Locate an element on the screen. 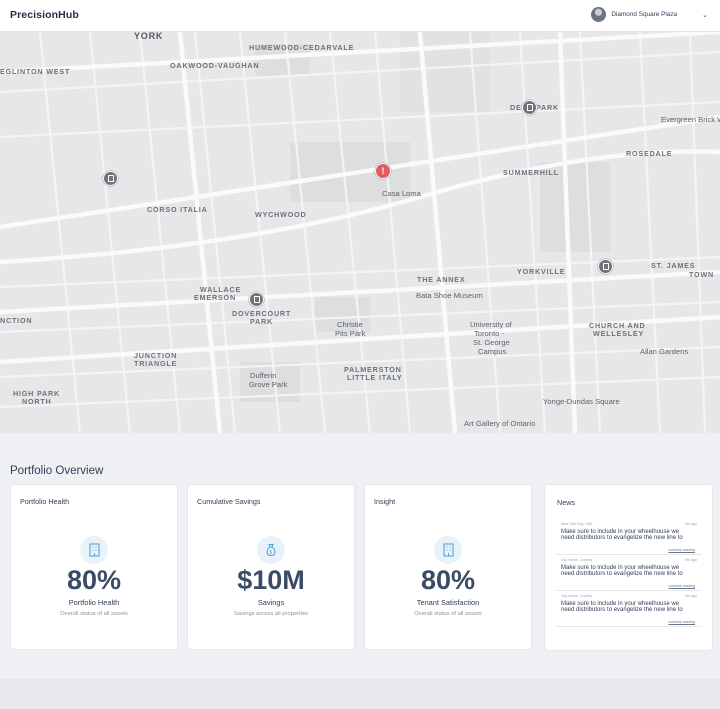 This screenshot has height=709, width=720. map-area-label: ROSEDALE is located at coordinates (649, 153).